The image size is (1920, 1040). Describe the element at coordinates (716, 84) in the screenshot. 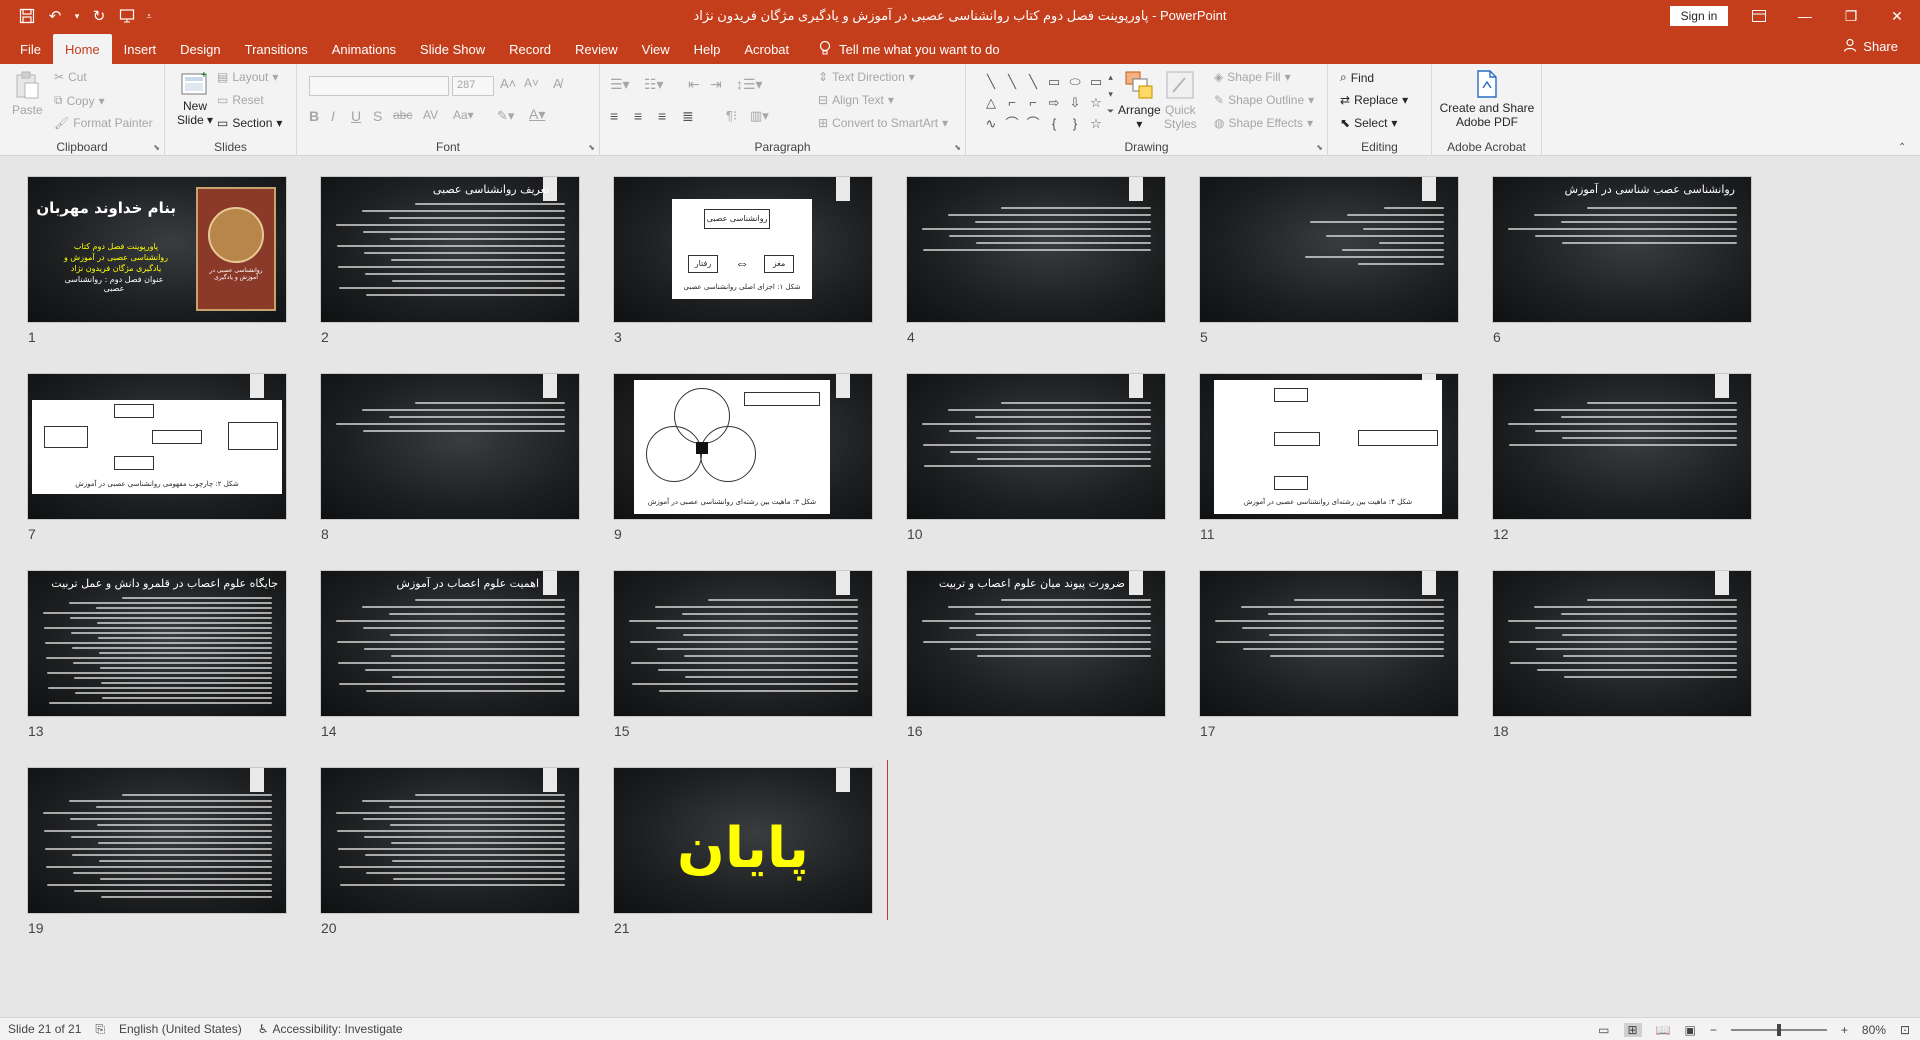

I see `increase-indent-icon: ⇥` at that location.